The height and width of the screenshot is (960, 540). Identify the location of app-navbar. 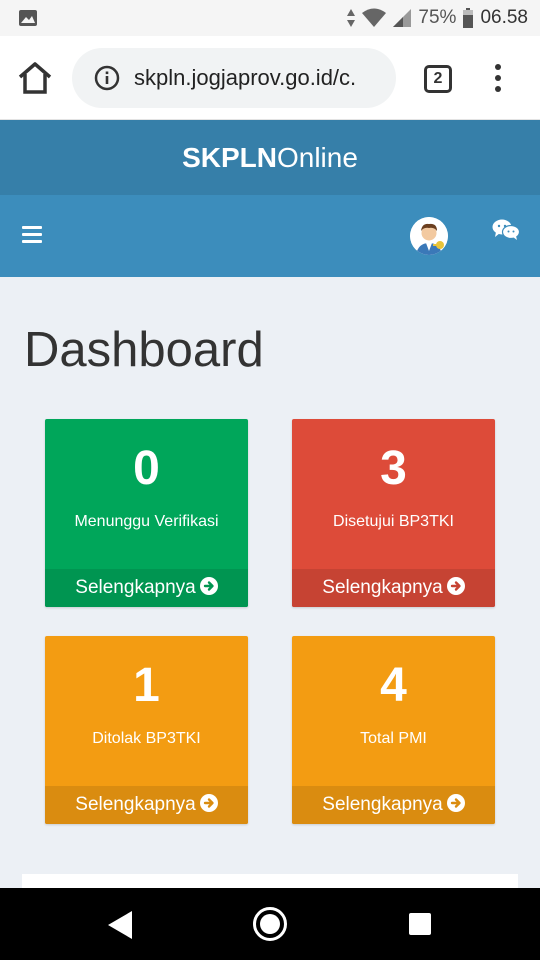
(270, 236).